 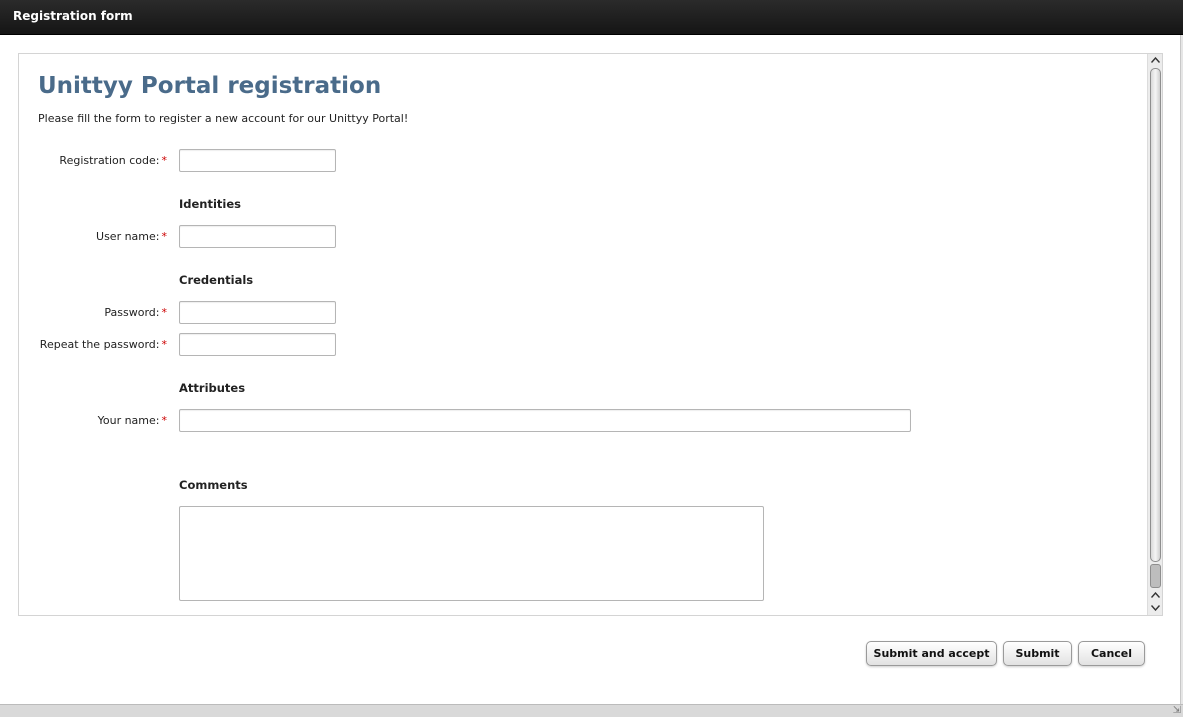 What do you see at coordinates (591, 17) in the screenshot?
I see `window-titlebar: Registration form` at bounding box center [591, 17].